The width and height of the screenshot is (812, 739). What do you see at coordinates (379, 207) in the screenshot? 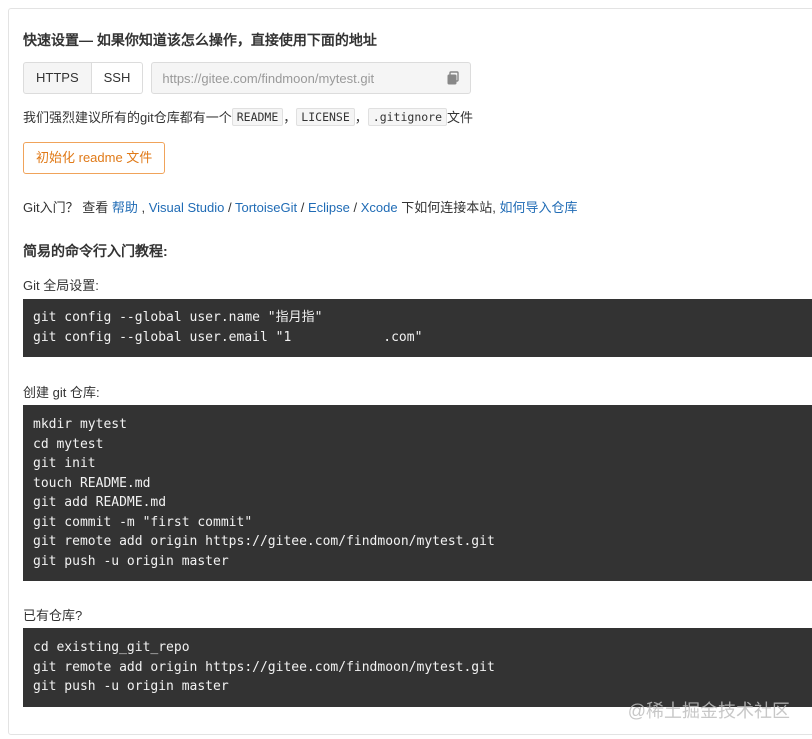
I see `xcode-link: Xcode` at bounding box center [379, 207].